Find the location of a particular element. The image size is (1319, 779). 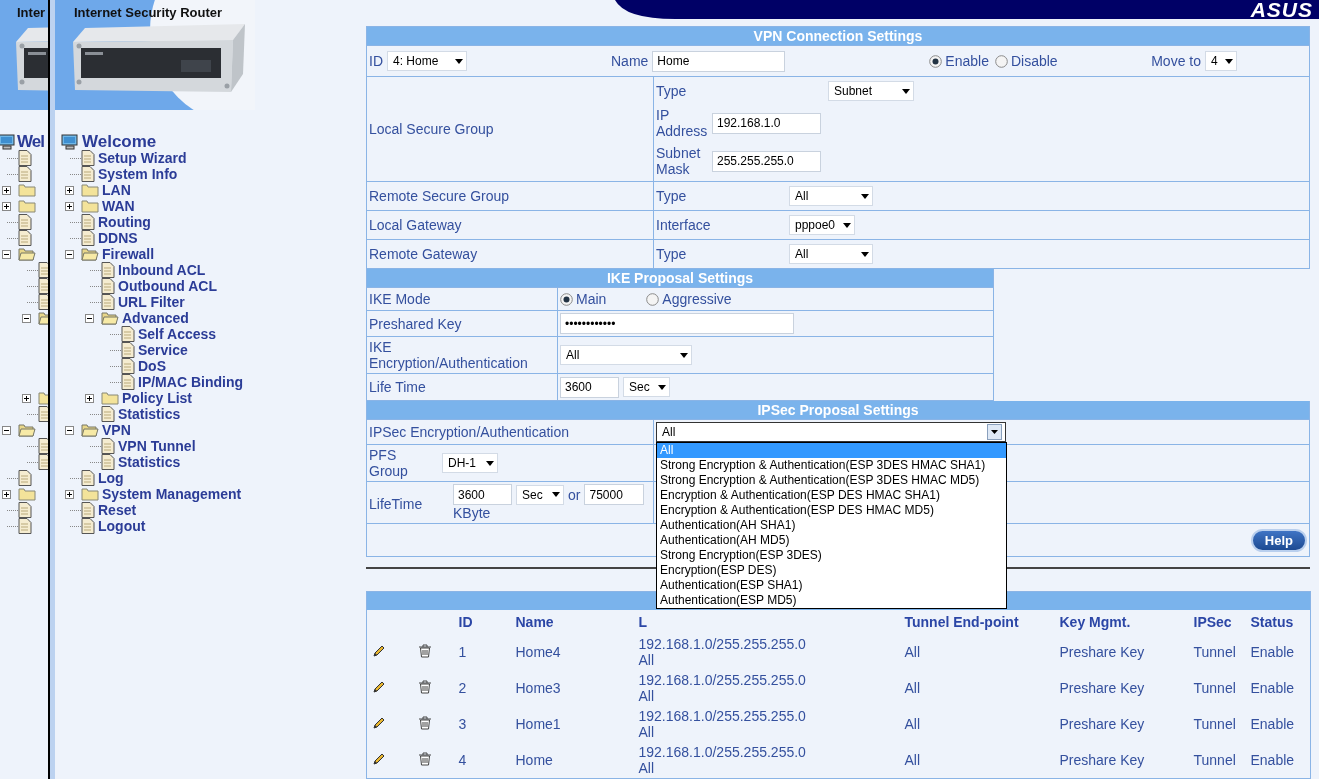

tree-item: LAN is located at coordinates (116, 190).